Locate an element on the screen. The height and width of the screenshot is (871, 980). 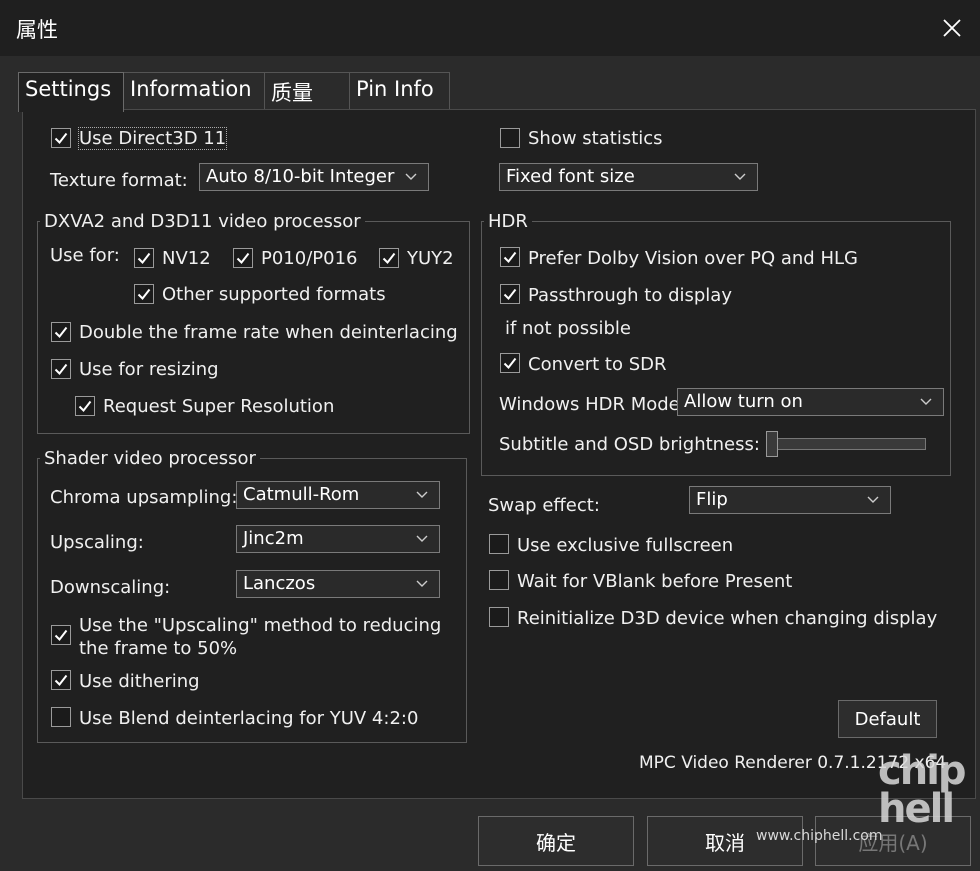
exclusive-checkbox is located at coordinates (499, 544).